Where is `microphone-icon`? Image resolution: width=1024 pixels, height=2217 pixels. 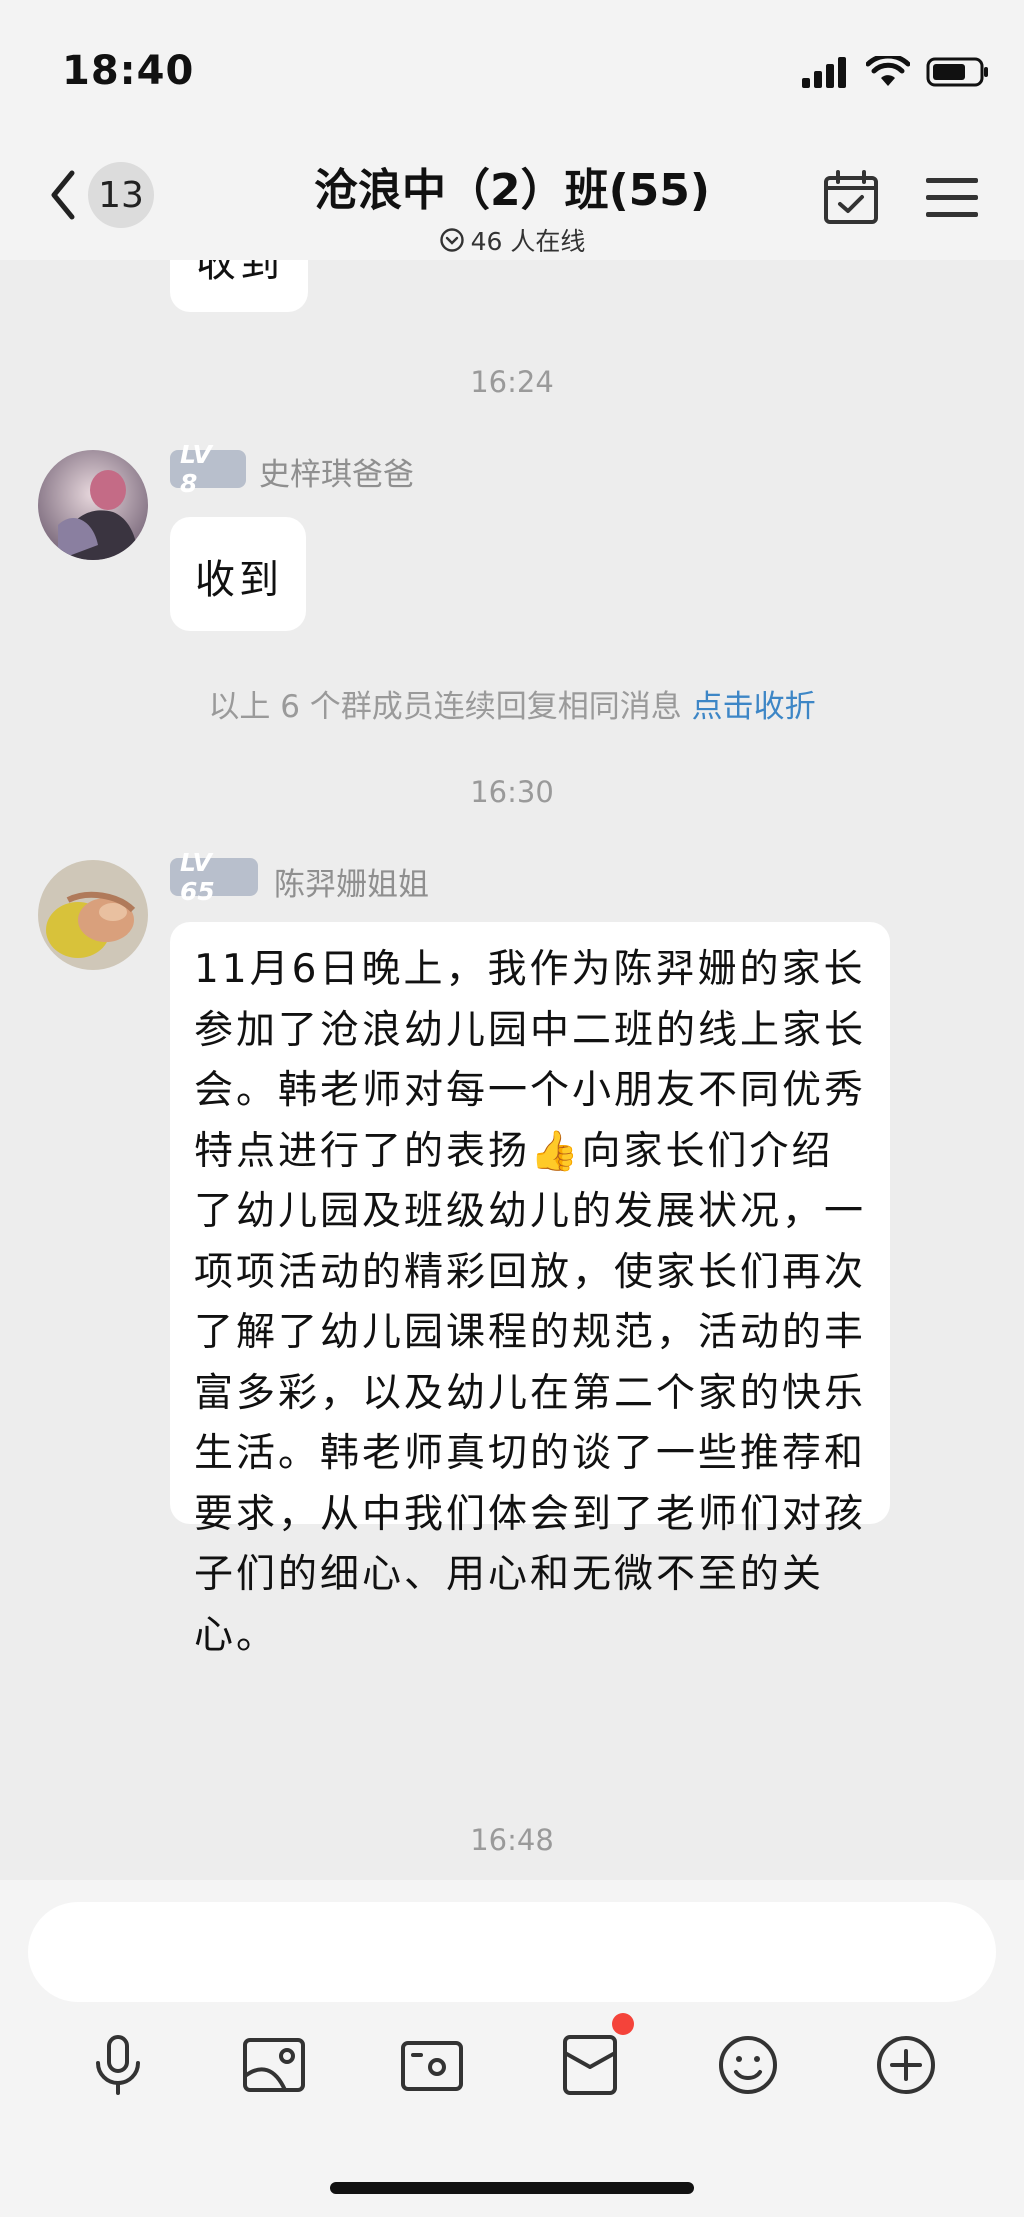 microphone-icon is located at coordinates (118, 2065).